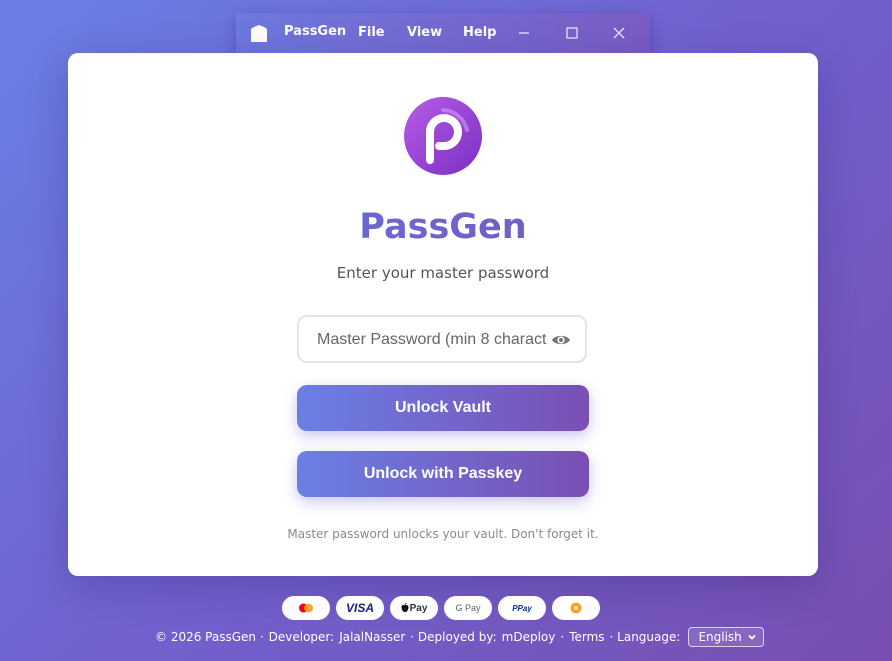  I want to click on paypal-icon: PPay, so click(522, 608).